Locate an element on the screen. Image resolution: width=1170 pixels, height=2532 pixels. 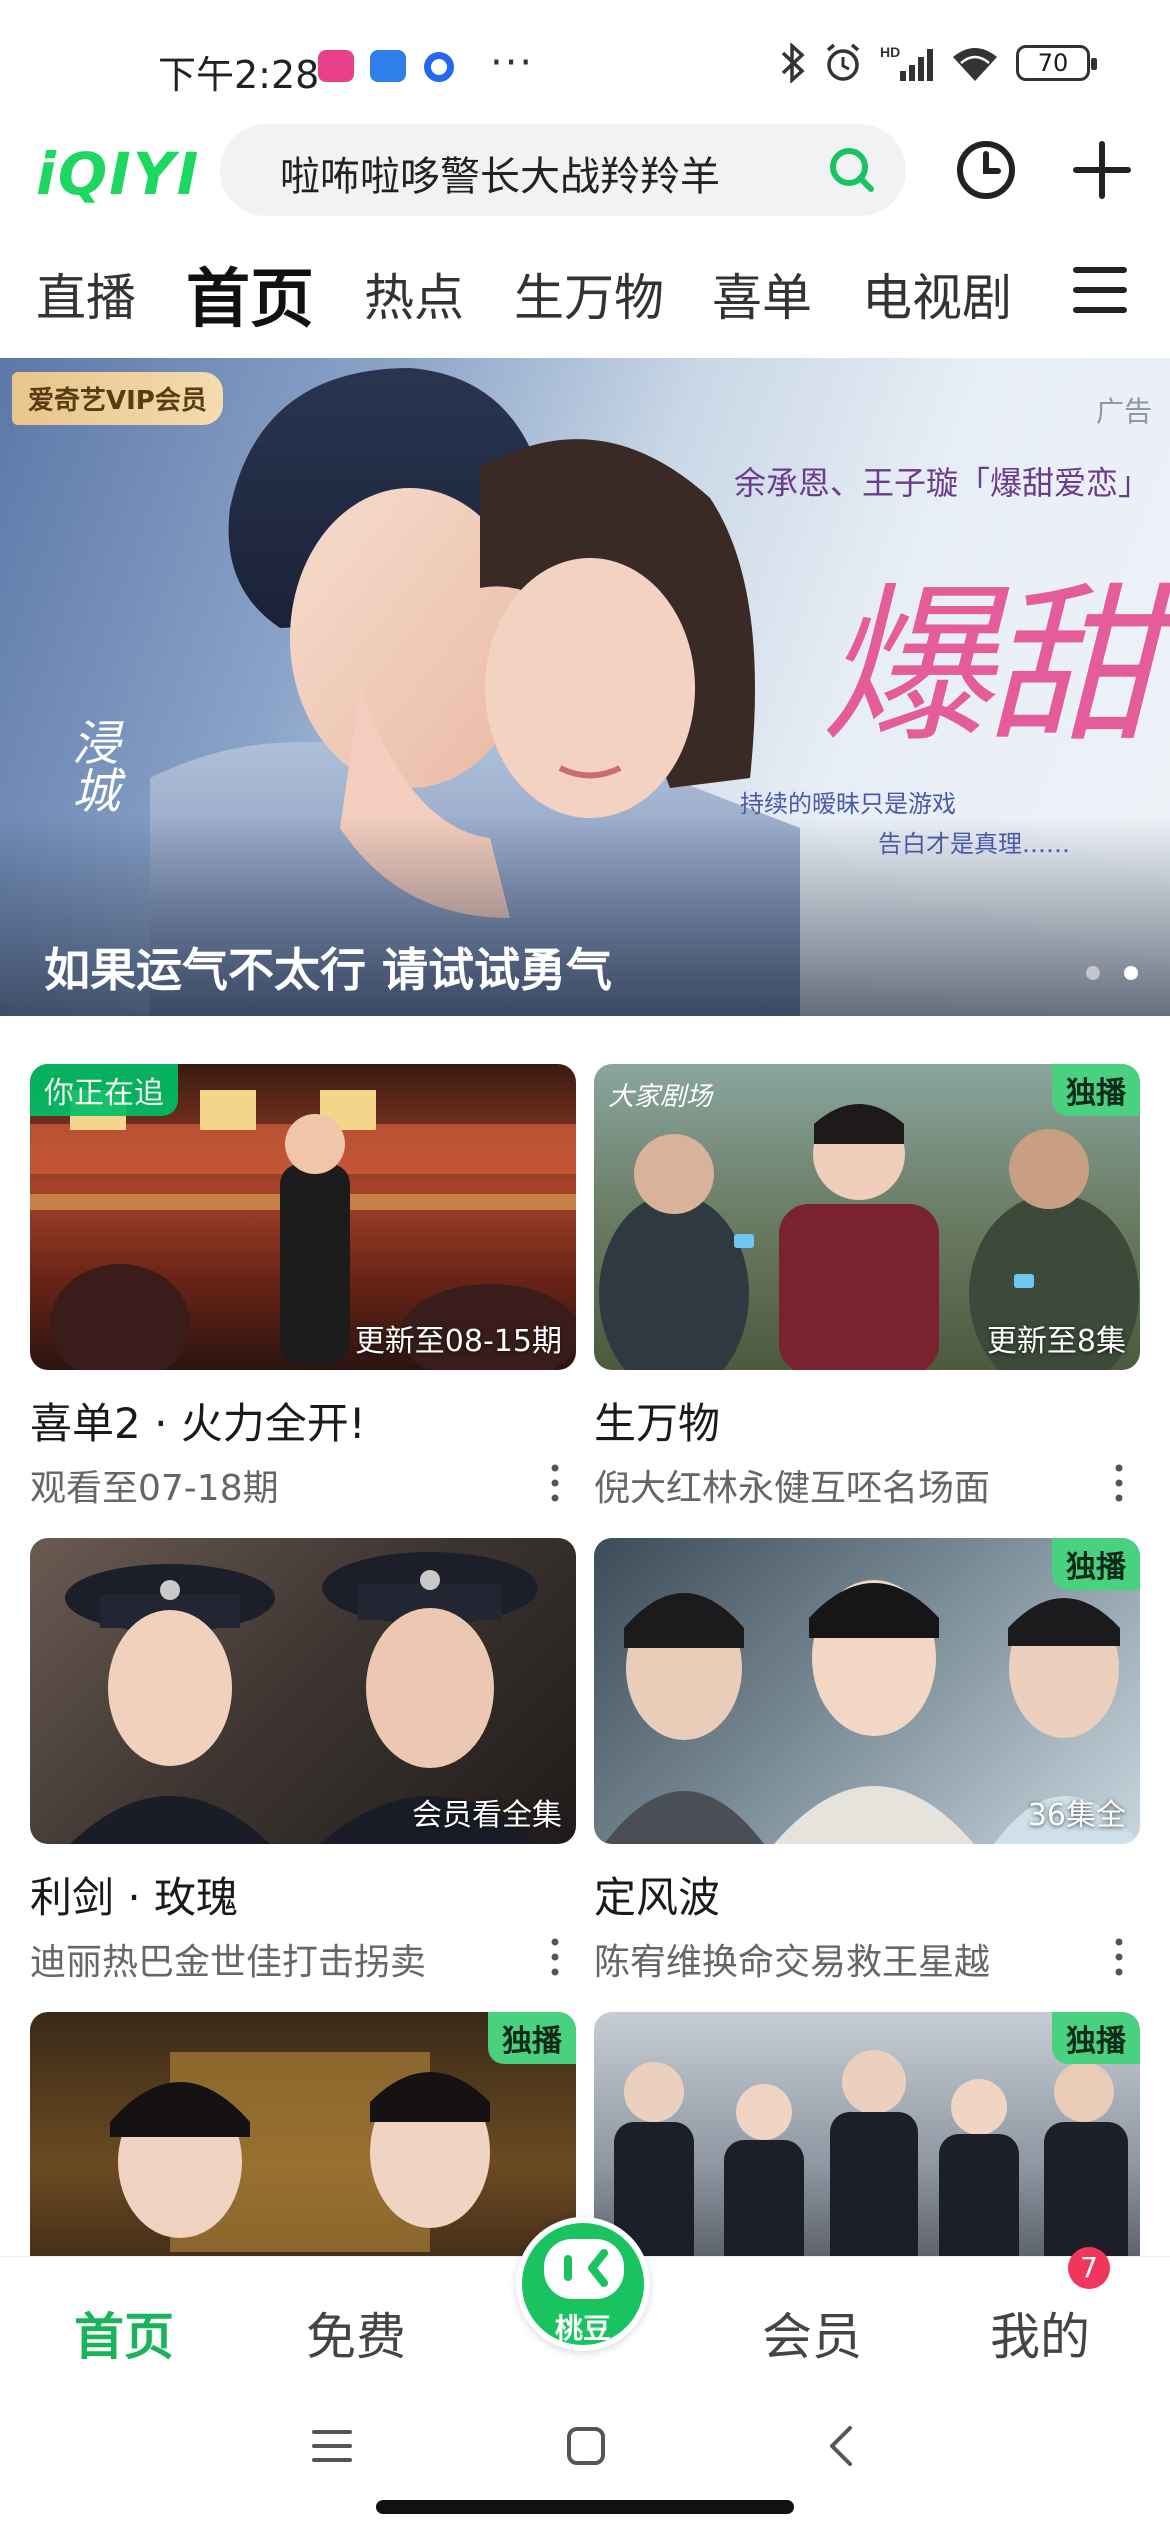
banner-cast-line: 余承恩、王子璇「爆甜爱恋」 is located at coordinates (941, 483).